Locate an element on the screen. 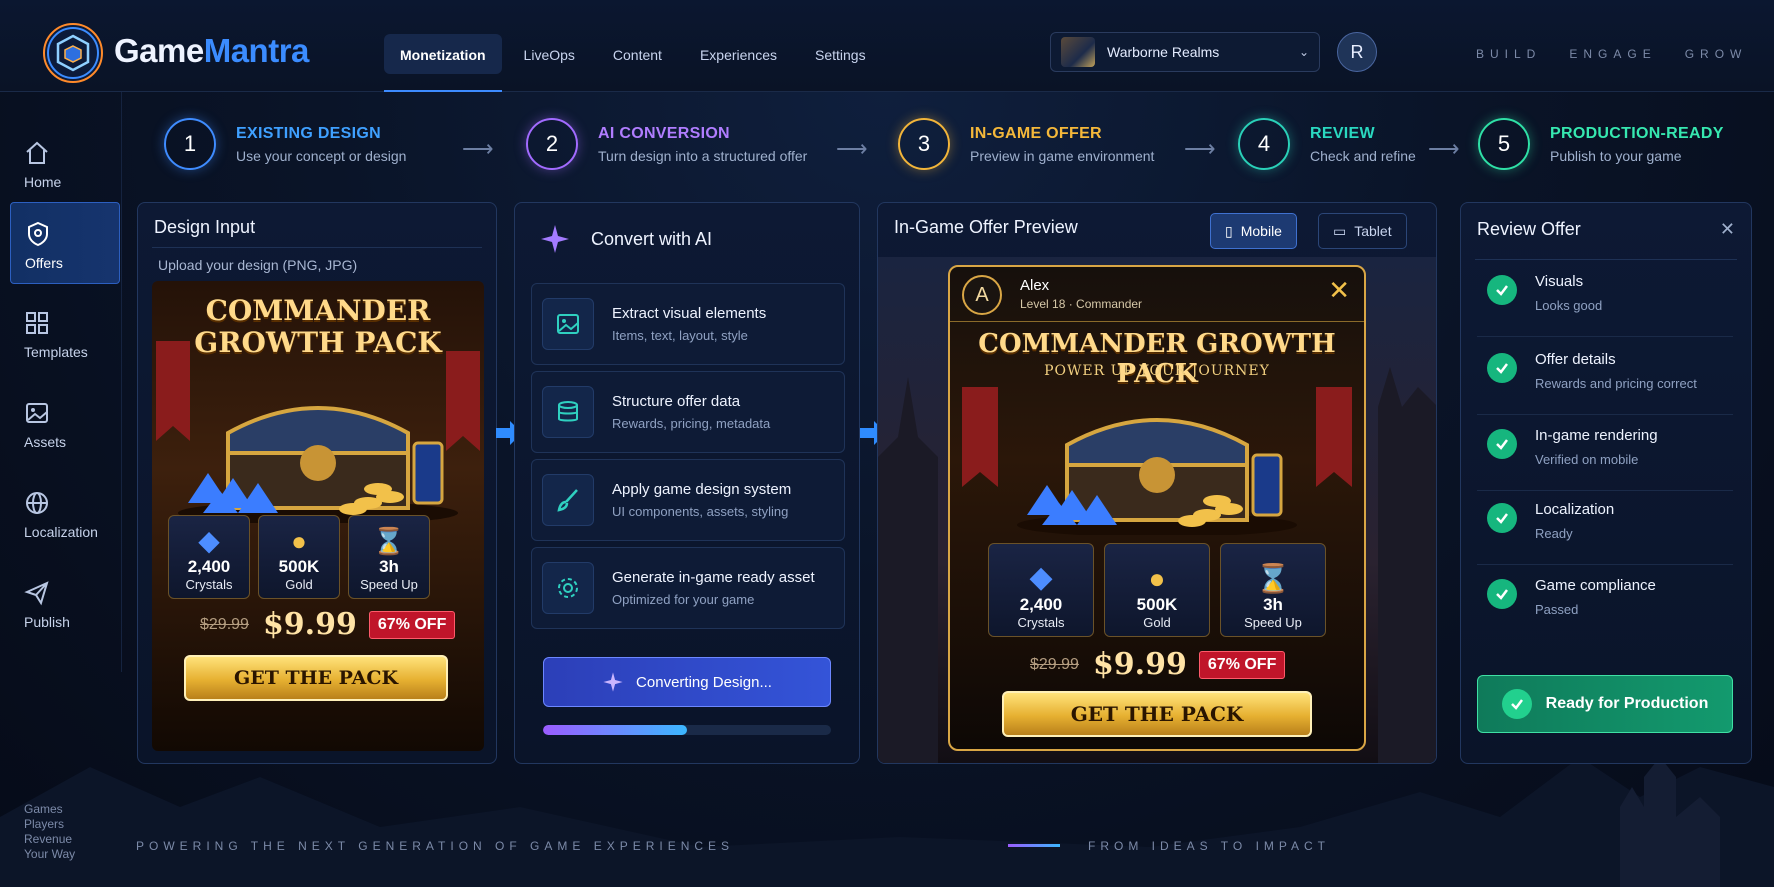 This screenshot has width=1774, height=887. user-avatar: R is located at coordinates (1357, 52).